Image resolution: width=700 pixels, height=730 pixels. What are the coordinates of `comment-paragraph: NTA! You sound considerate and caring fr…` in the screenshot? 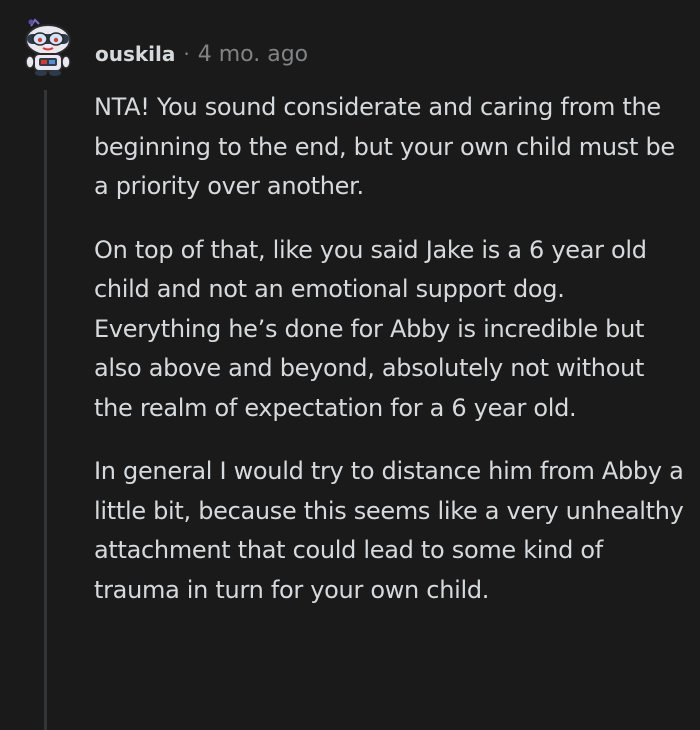 It's located at (384, 146).